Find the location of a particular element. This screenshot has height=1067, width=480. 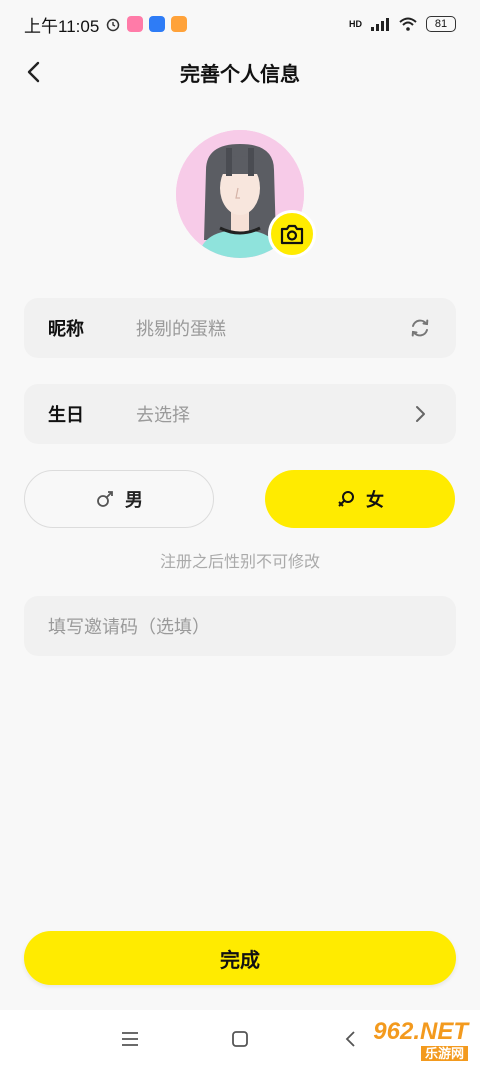

change-avatar-button is located at coordinates (292, 234).